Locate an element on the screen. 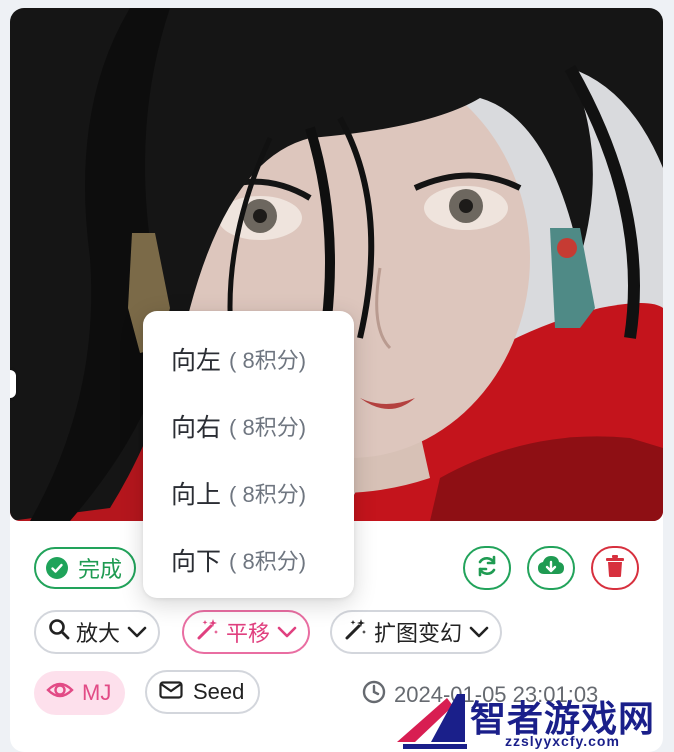 This screenshot has width=674, height=752. outpaint-label: 扩图变幻 is located at coordinates (418, 633).